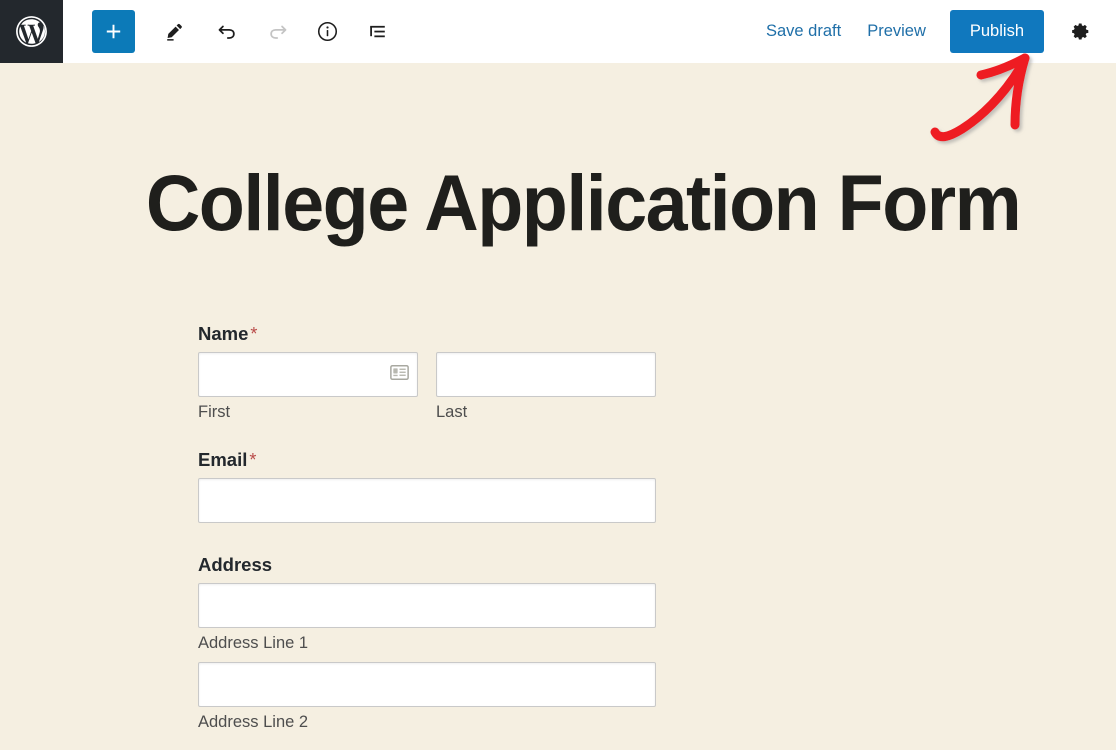 The height and width of the screenshot is (750, 1116). I want to click on address-line-1-input, so click(427, 605).